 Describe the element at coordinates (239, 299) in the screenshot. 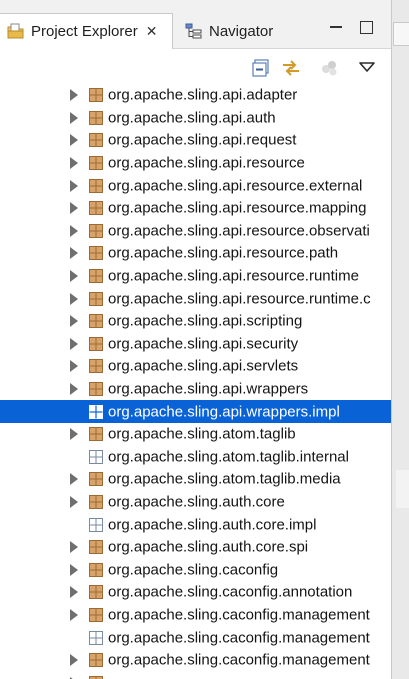

I see `tree-row-label: org.apache.sling.api.resource.runtime.c` at that location.